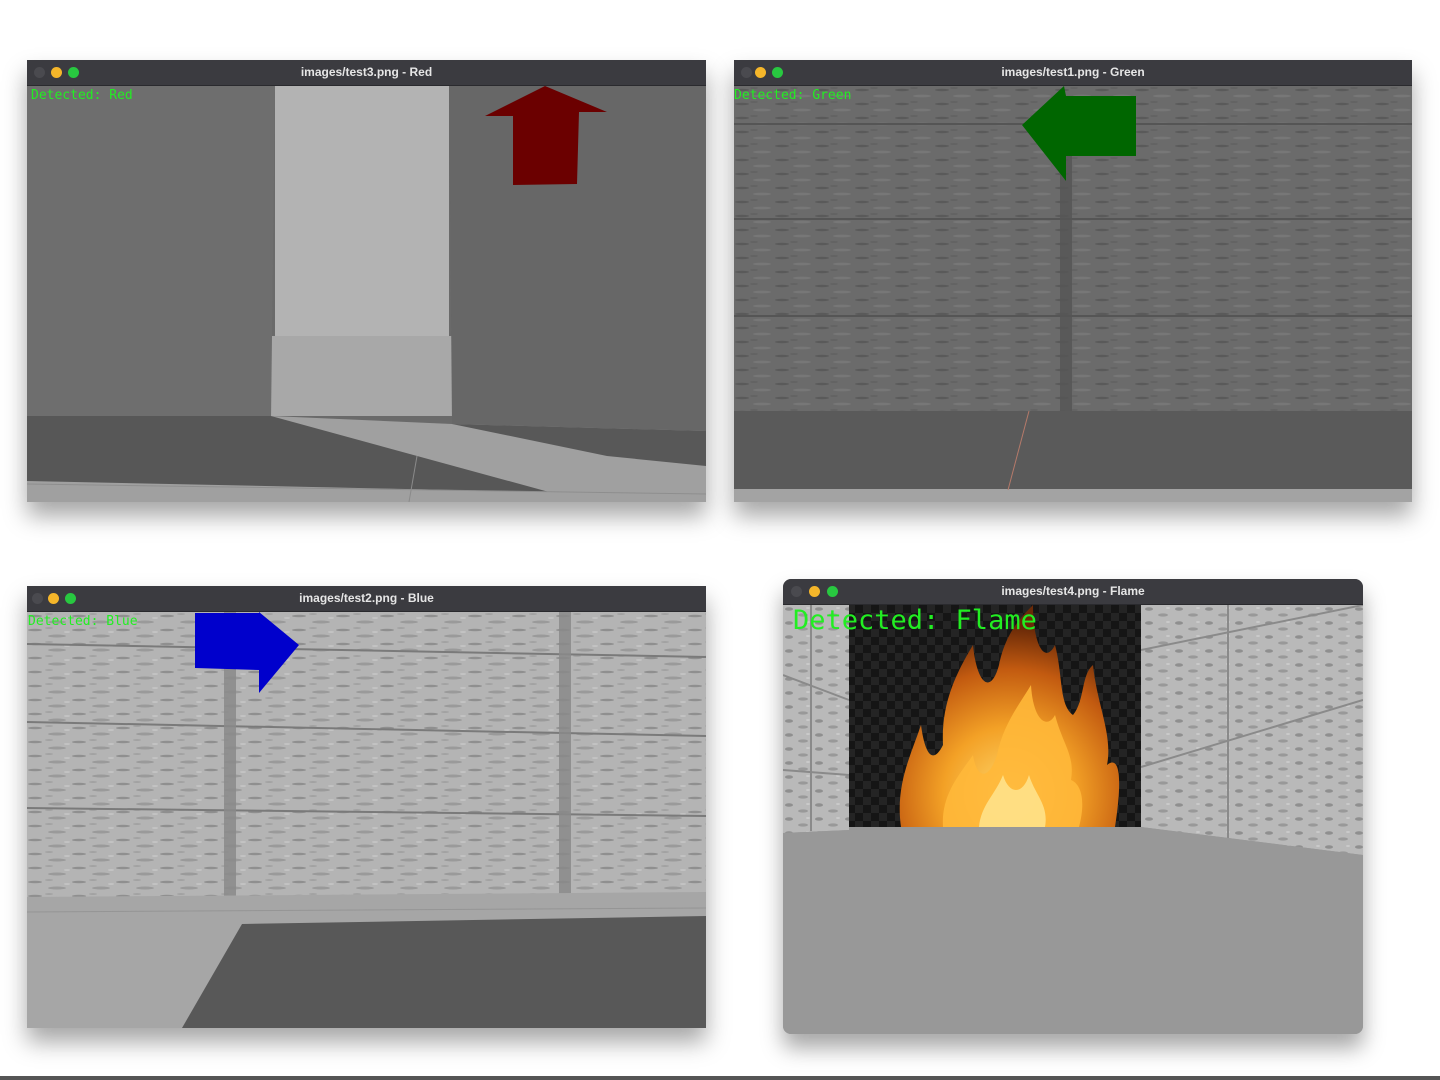  I want to click on window-titlebar: images/test3.png - Red, so click(366, 73).